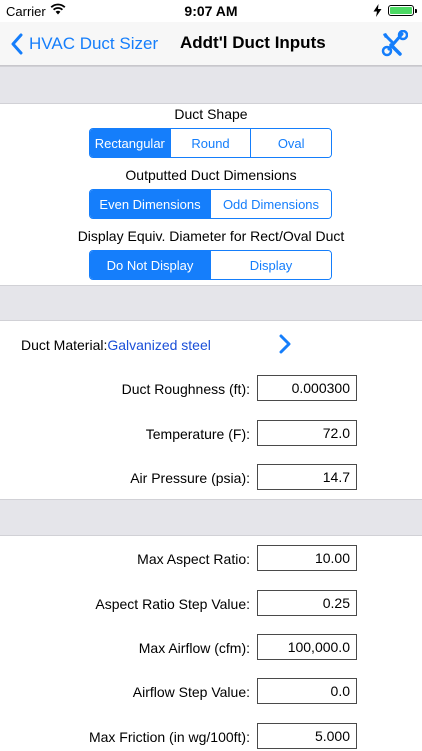  I want to click on duct-material-value: Galvanized steel, so click(159, 345).